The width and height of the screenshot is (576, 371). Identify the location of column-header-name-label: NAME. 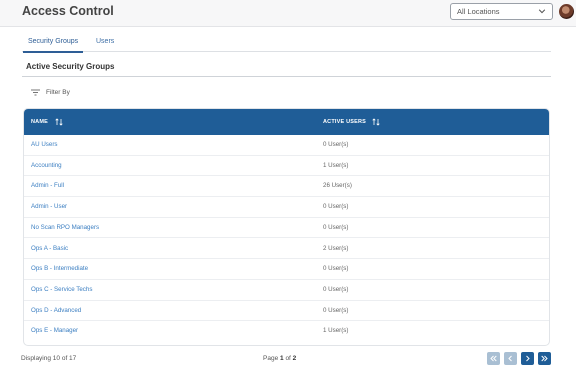
(39, 122).